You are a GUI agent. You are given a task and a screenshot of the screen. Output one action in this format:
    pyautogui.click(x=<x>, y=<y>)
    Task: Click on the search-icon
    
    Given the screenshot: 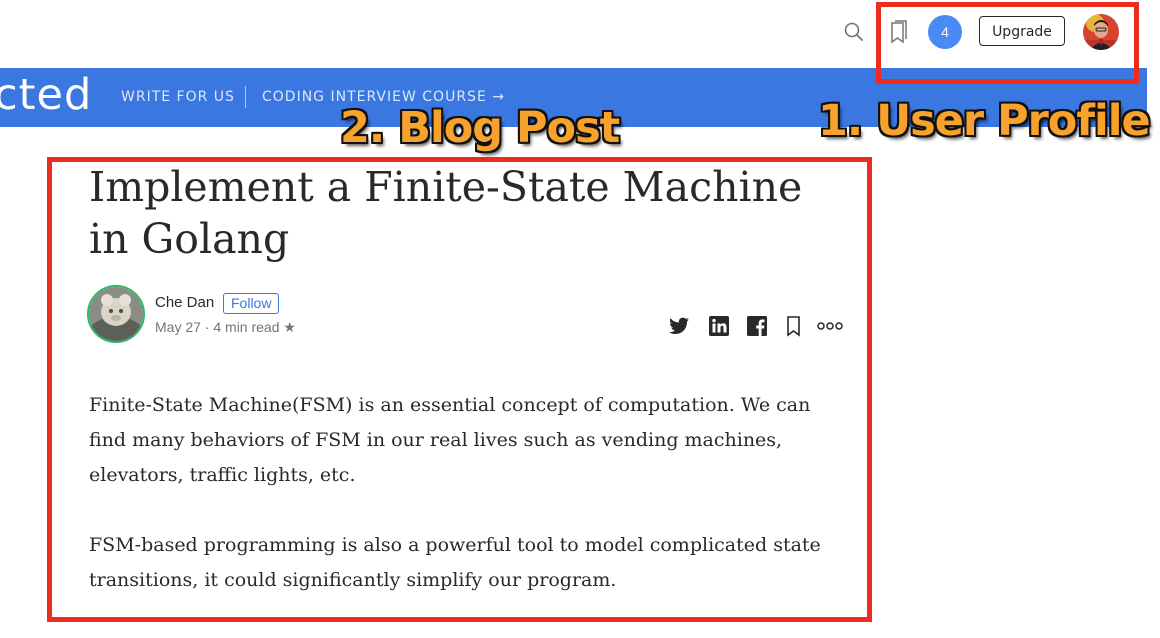 What is the action you would take?
    pyautogui.click(x=854, y=32)
    